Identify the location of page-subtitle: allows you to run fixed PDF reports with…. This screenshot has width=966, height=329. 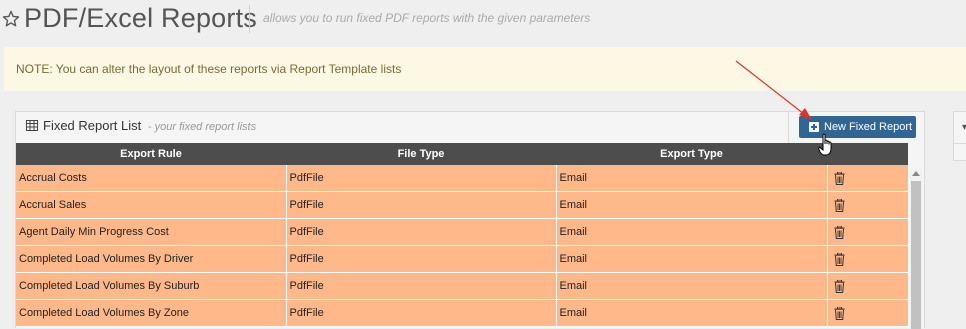
(427, 18).